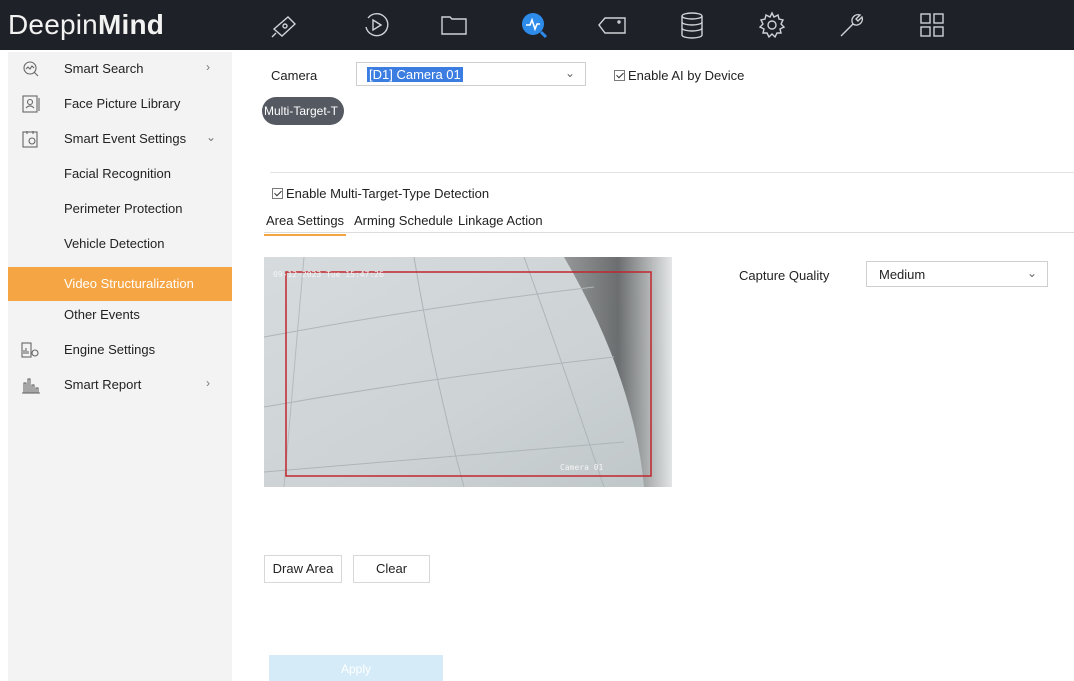  What do you see at coordinates (303, 569) in the screenshot?
I see `draw-area-button: Draw Area` at bounding box center [303, 569].